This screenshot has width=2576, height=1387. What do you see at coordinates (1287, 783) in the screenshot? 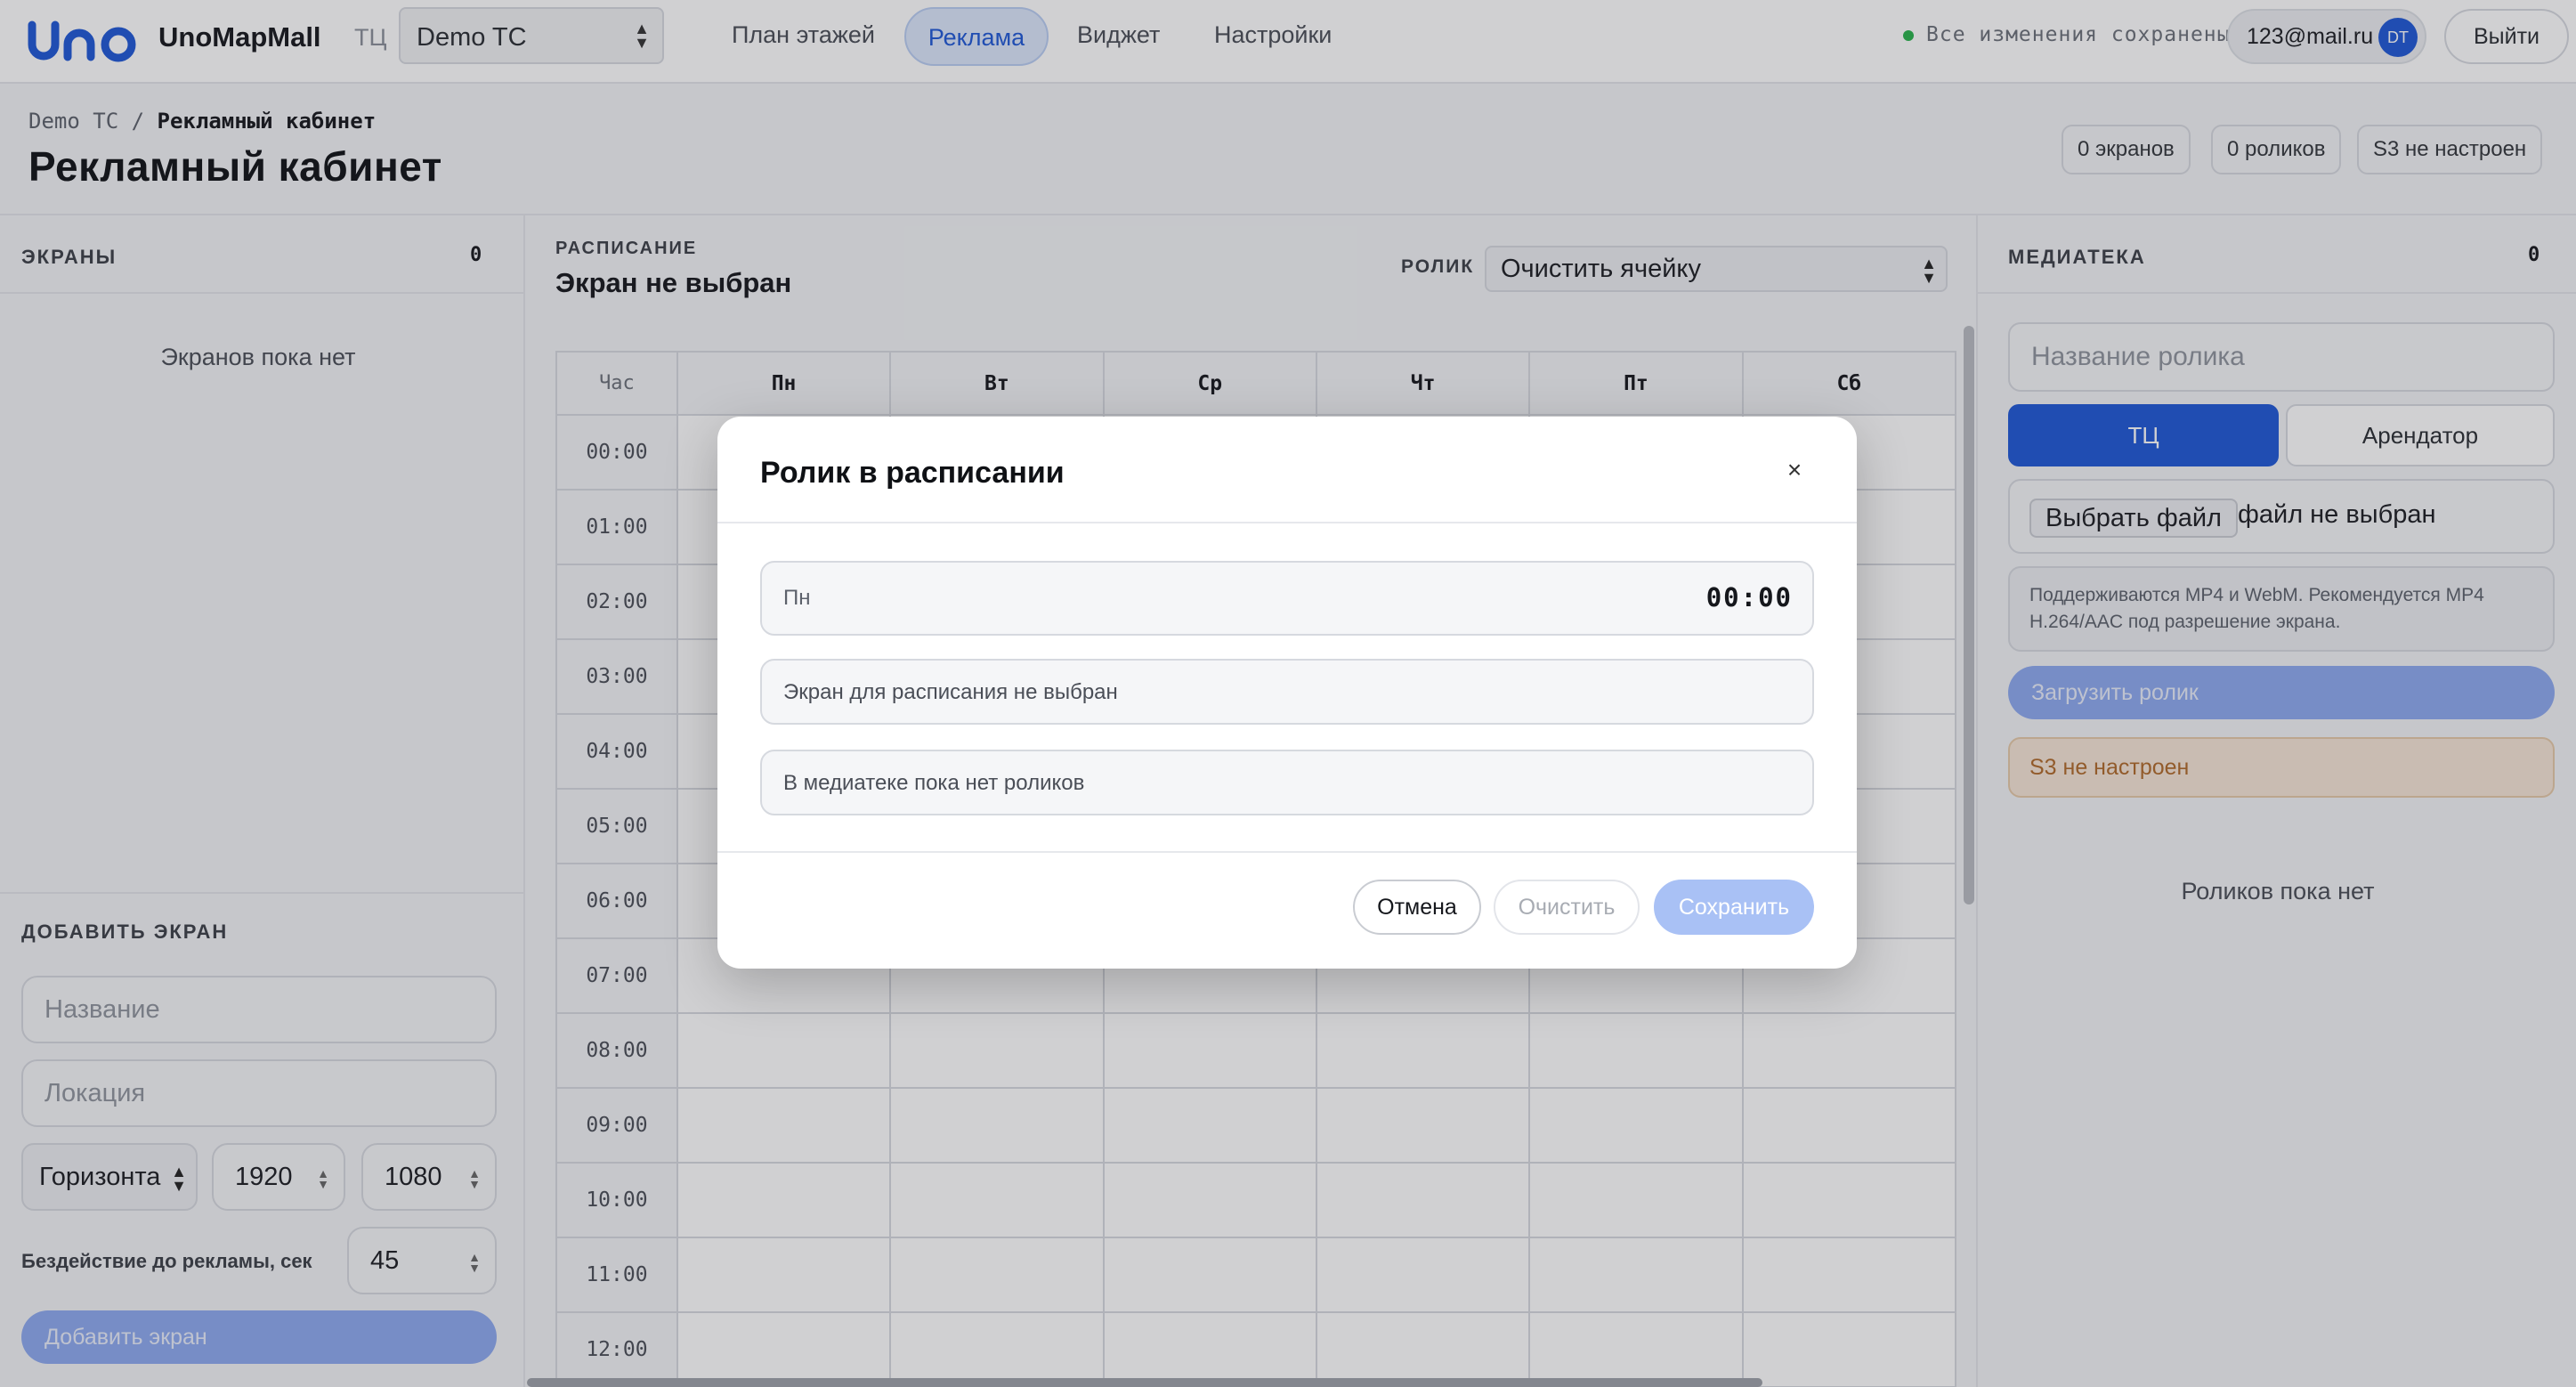
I see `video-field: В медиатеке пока нет роликов` at bounding box center [1287, 783].